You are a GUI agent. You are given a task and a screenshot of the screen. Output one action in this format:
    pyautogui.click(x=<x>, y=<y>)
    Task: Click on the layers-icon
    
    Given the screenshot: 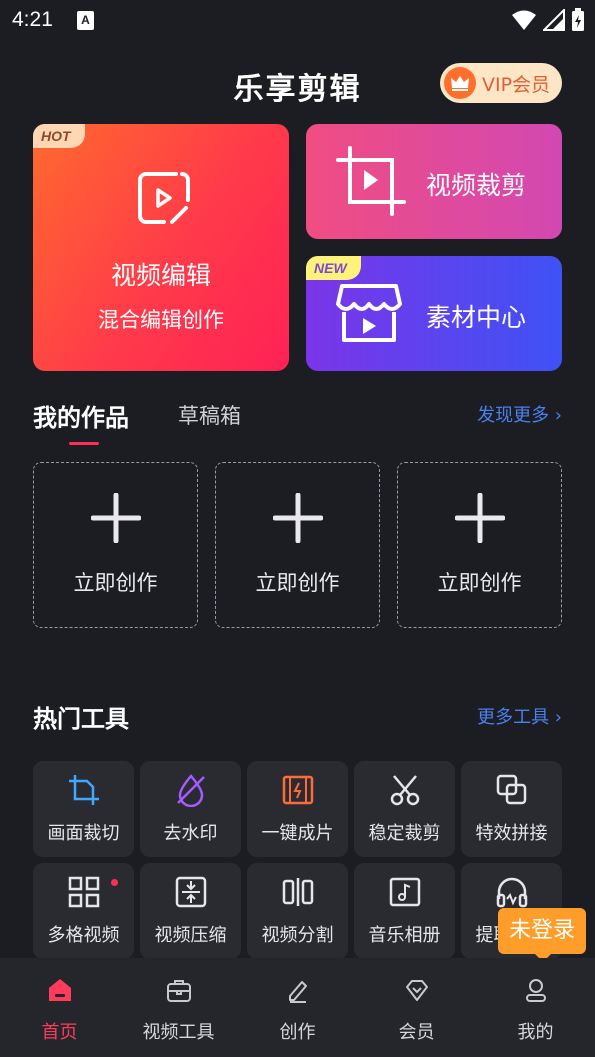 What is the action you would take?
    pyautogui.click(x=511, y=789)
    